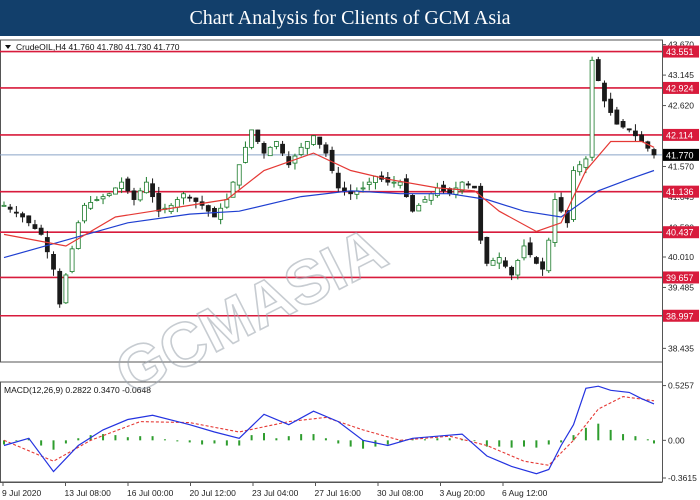  What do you see at coordinates (680, 88) in the screenshot?
I see `level-label: 42.924` at bounding box center [680, 88].